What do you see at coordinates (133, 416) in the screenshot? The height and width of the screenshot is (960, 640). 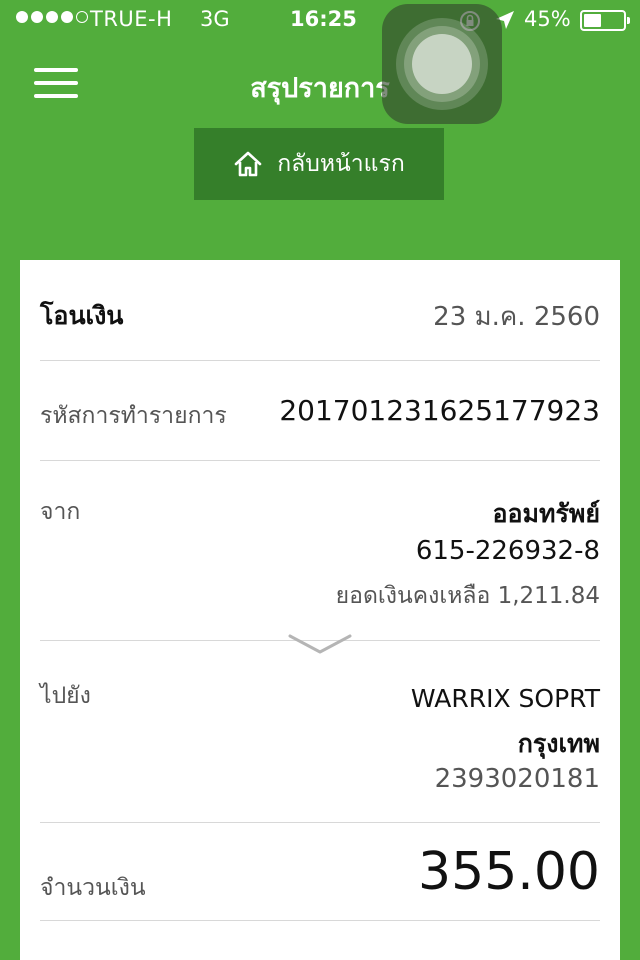 I see `reference-label: รหัสการทำรายการ` at bounding box center [133, 416].